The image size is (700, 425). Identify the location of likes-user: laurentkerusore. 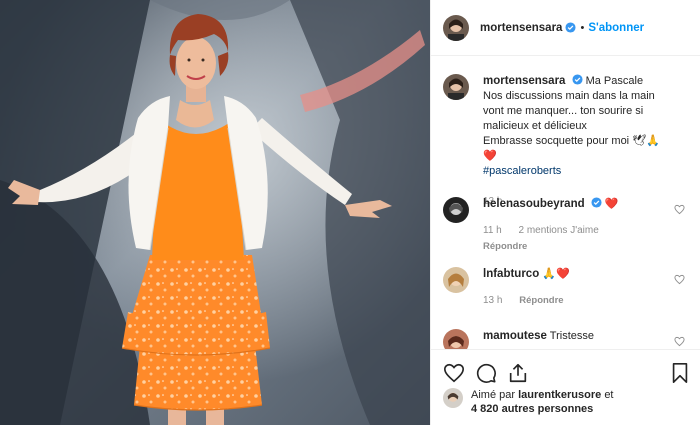
(559, 395).